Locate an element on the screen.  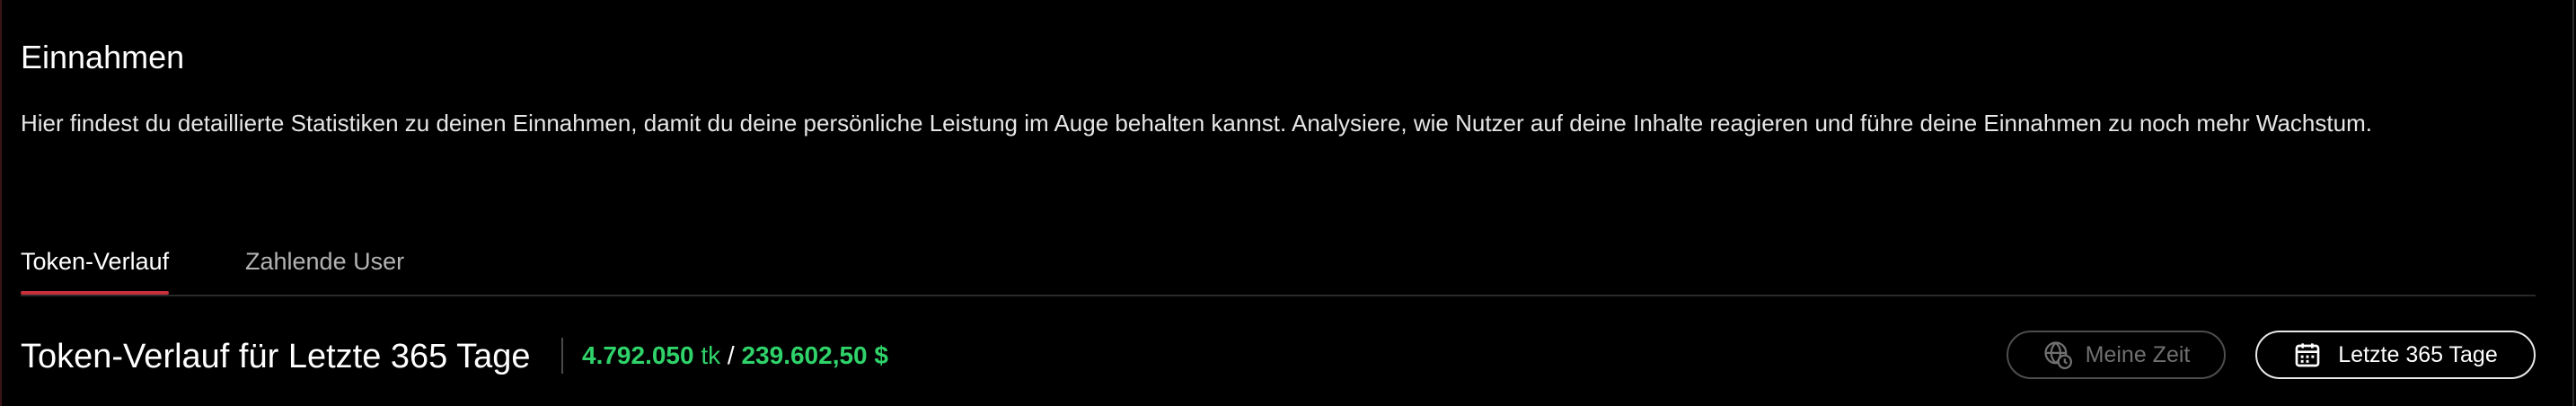
my-time-button: Meine Zeit is located at coordinates (2116, 355).